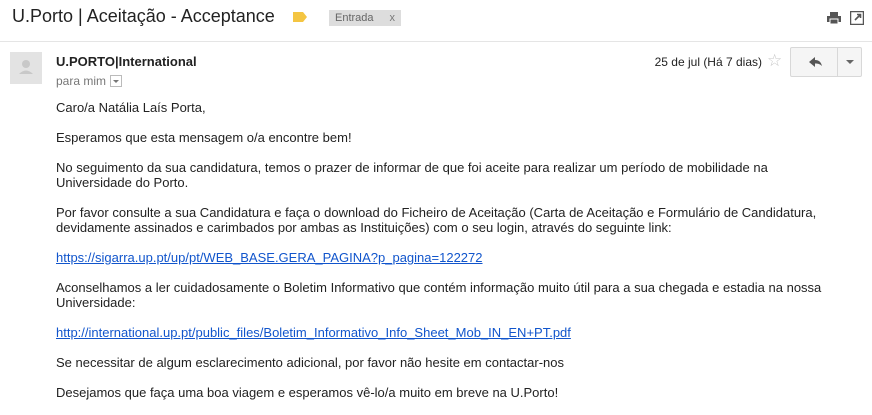 The width and height of the screenshot is (872, 415). Describe the element at coordinates (834, 18) in the screenshot. I see `print-icon` at that location.